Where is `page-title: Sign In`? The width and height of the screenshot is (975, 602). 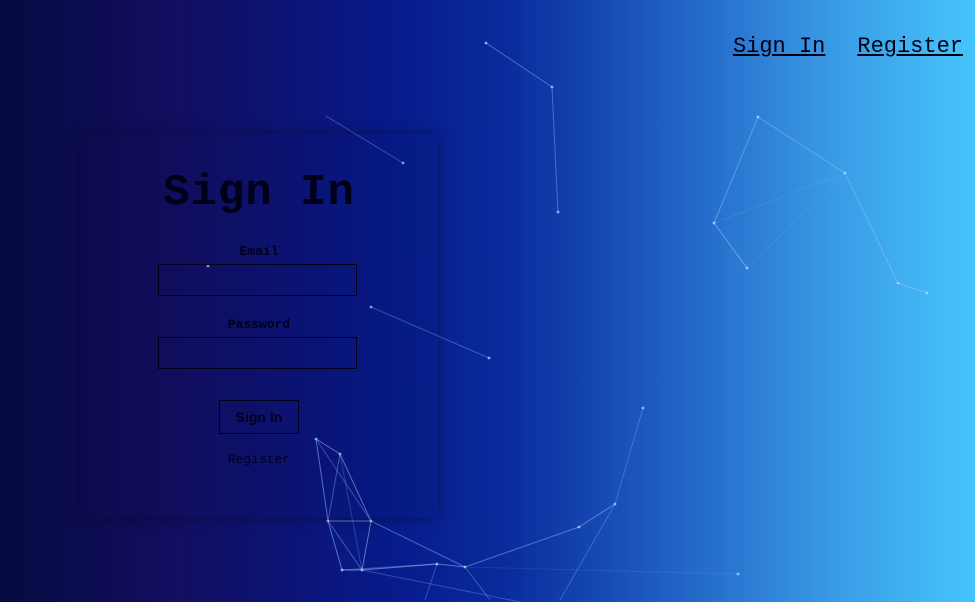 page-title: Sign In is located at coordinates (259, 193).